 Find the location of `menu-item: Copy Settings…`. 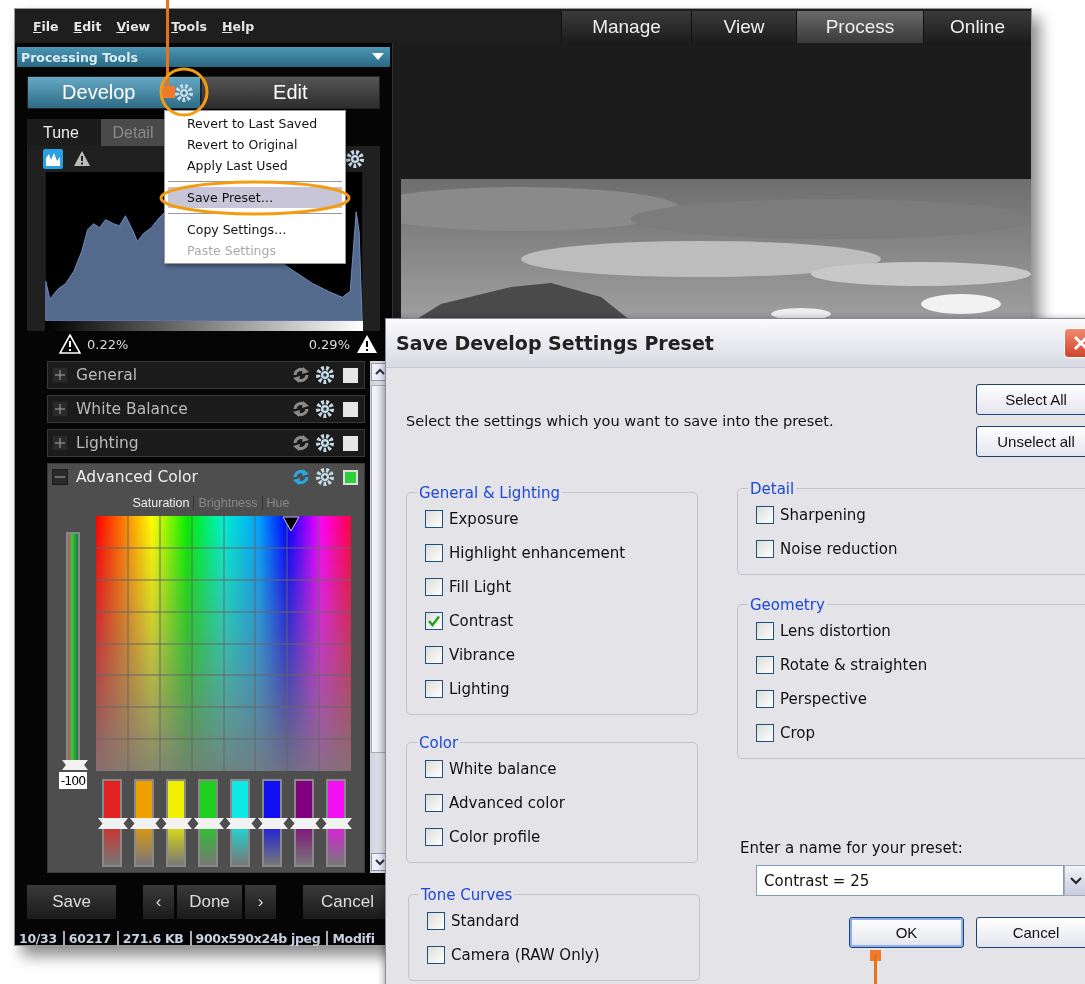

menu-item: Copy Settings… is located at coordinates (255, 229).